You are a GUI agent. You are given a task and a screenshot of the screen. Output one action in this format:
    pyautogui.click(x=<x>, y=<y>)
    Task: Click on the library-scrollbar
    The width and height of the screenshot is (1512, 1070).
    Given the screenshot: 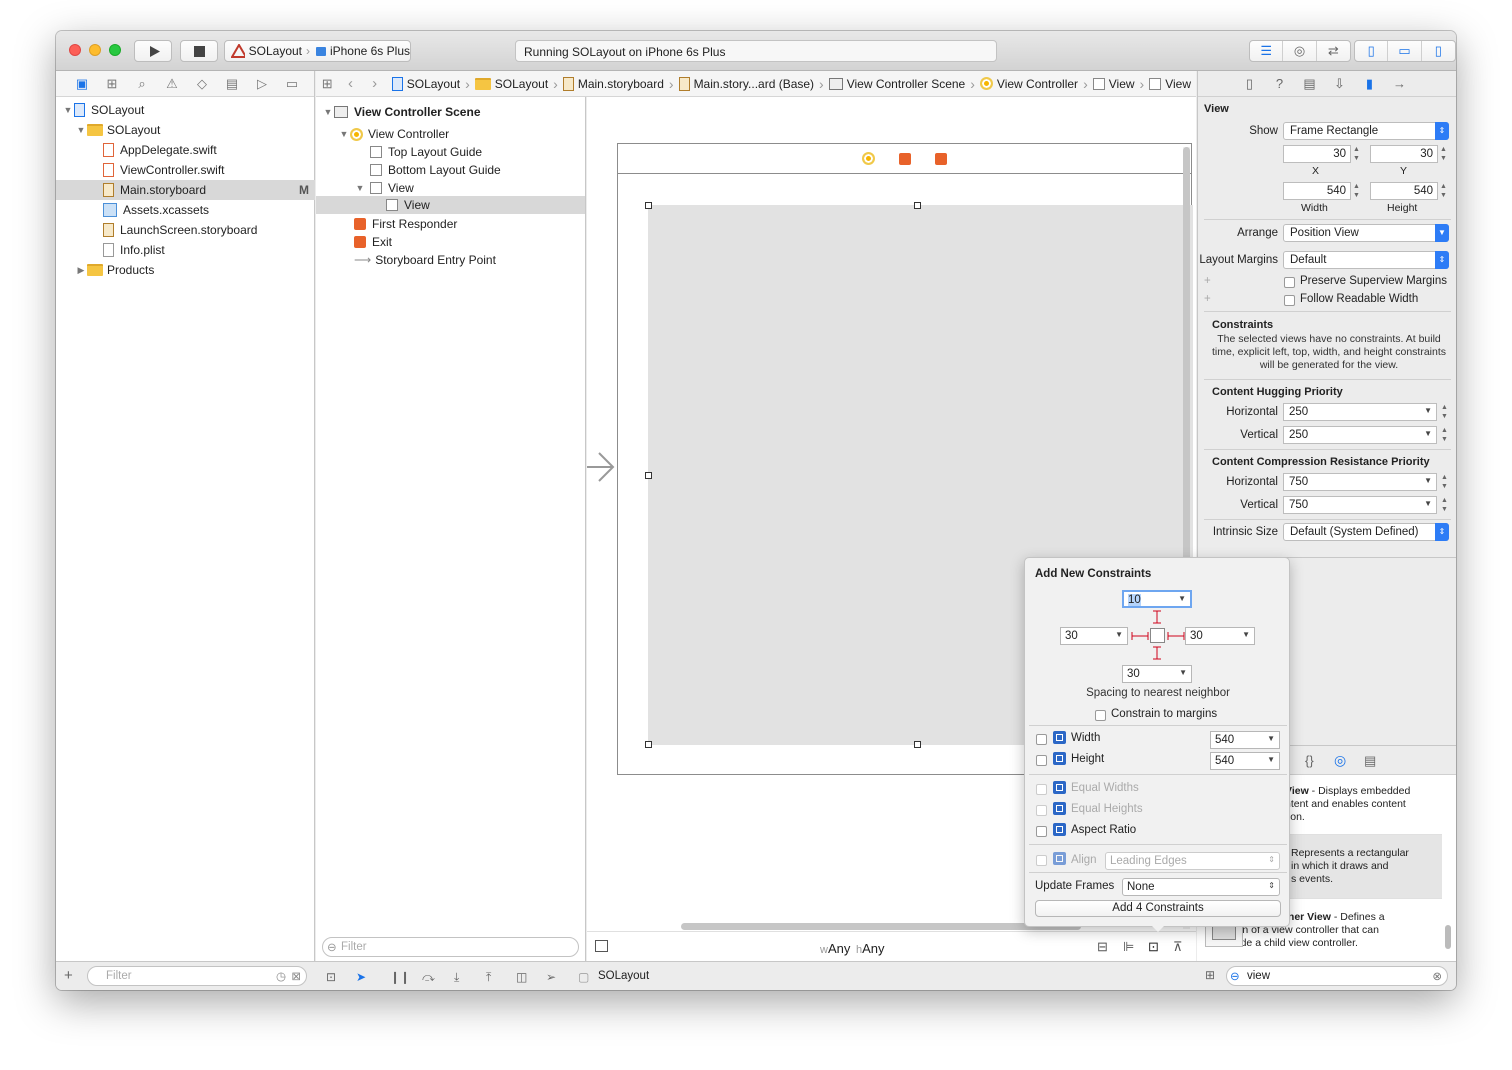 What is the action you would take?
    pyautogui.click(x=1448, y=937)
    